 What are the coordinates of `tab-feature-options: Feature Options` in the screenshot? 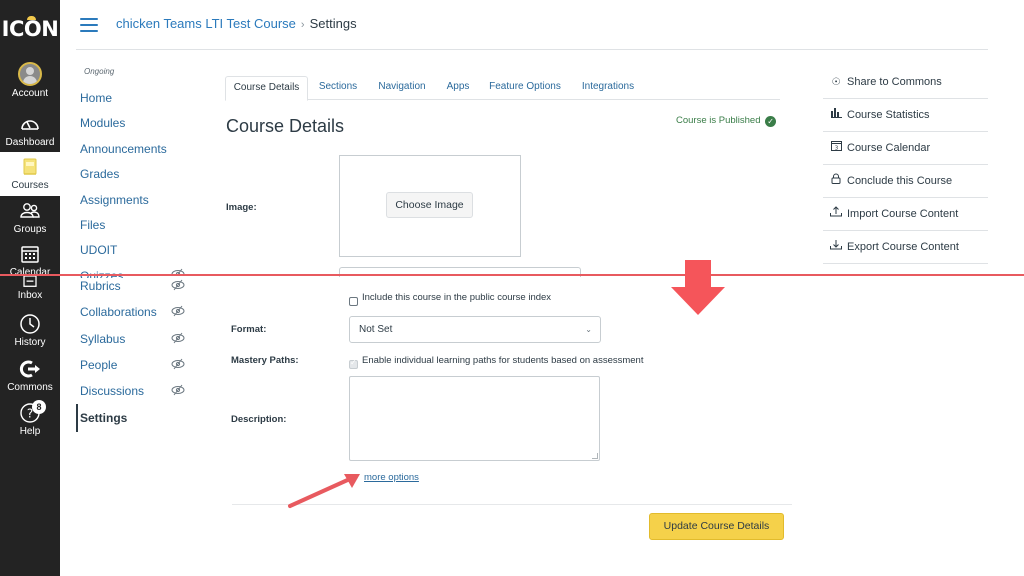 It's located at (525, 88).